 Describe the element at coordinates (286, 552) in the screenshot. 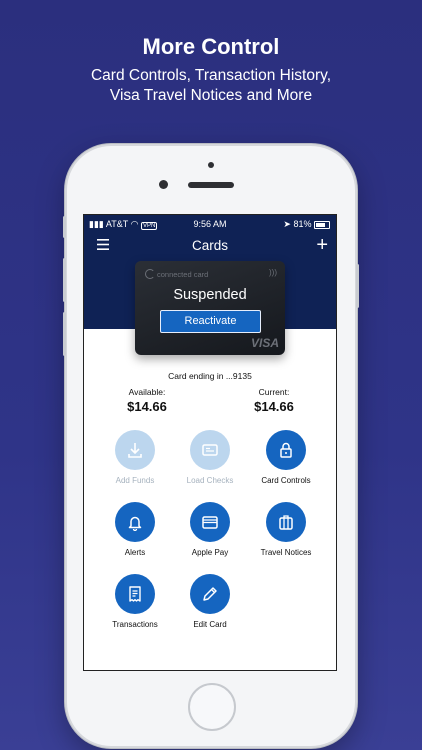

I see `travel-notices-label: Travel Notices` at that location.